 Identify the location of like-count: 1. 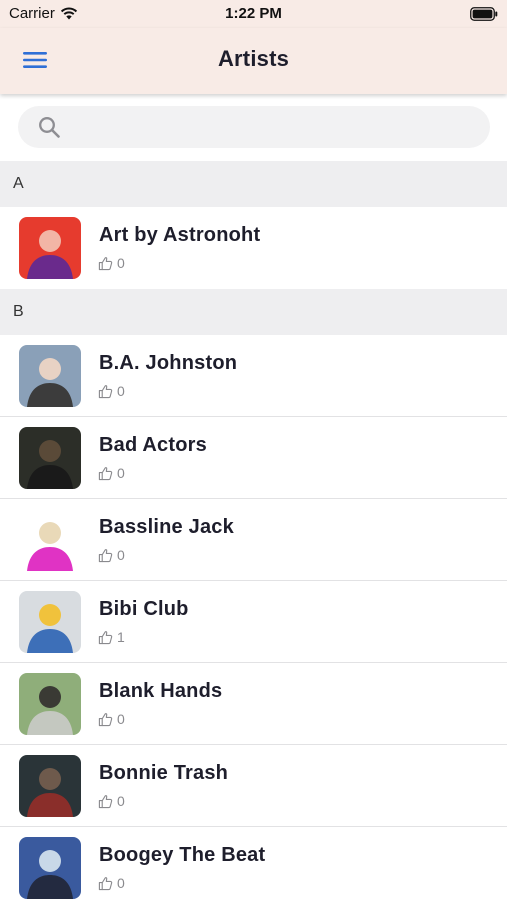
(111, 637).